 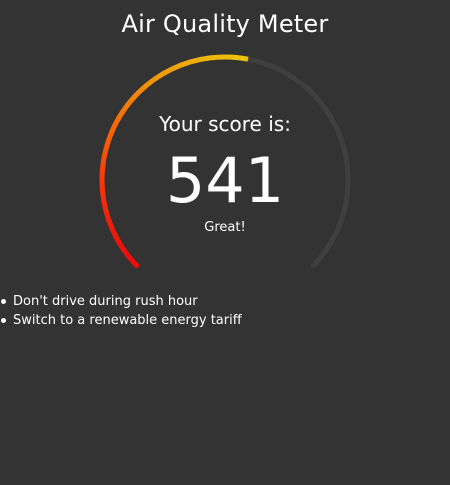 What do you see at coordinates (105, 301) in the screenshot?
I see `tip-text: Don't drive during rush hour` at bounding box center [105, 301].